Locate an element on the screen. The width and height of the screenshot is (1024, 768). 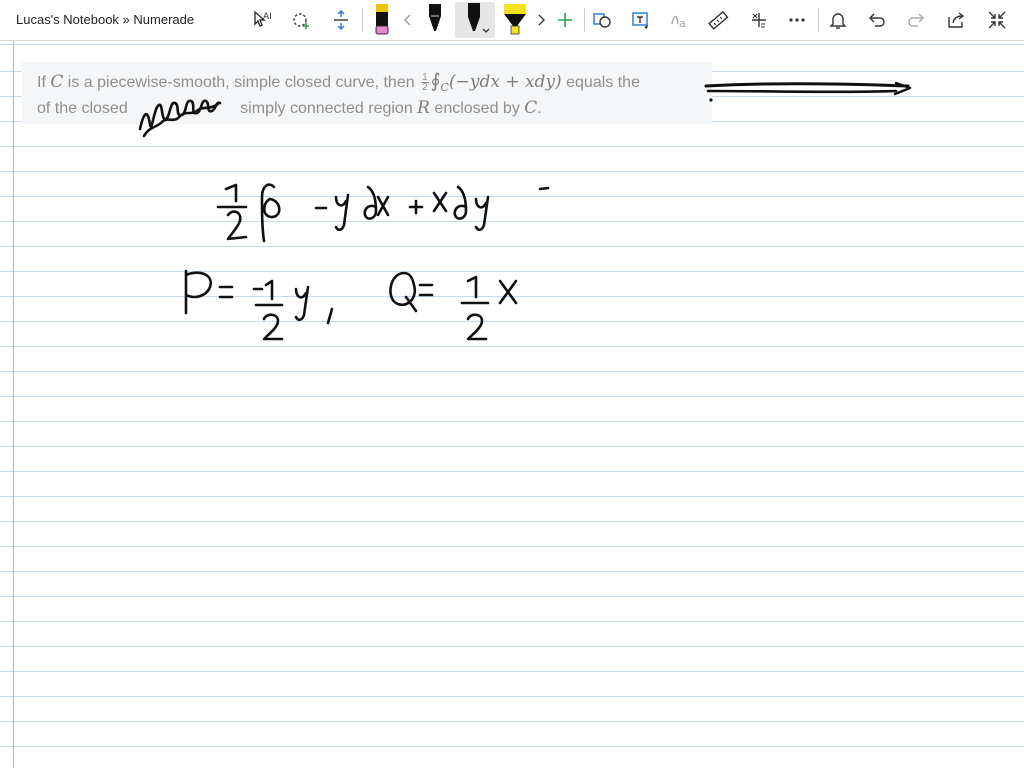
lasso-select-button: AI is located at coordinates (262, 20).